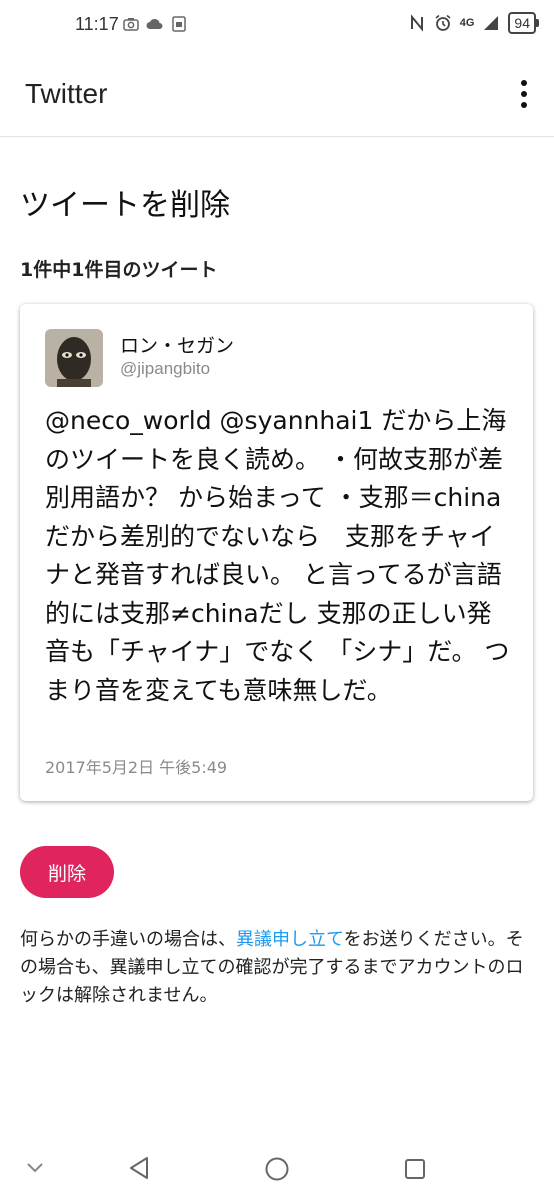 The width and height of the screenshot is (554, 1200). What do you see at coordinates (125, 205) in the screenshot?
I see `page-title: ツイートを削除` at bounding box center [125, 205].